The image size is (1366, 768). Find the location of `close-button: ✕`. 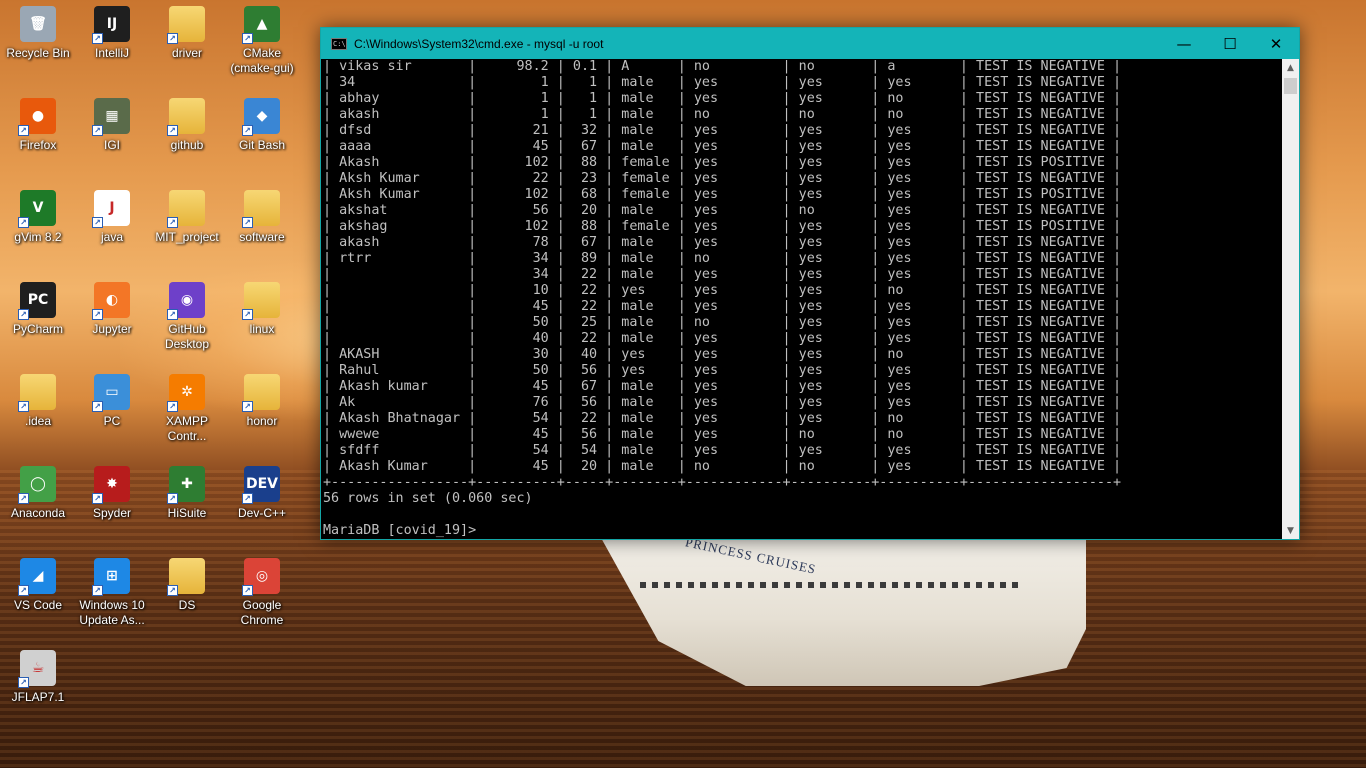

close-button: ✕ is located at coordinates (1276, 43).